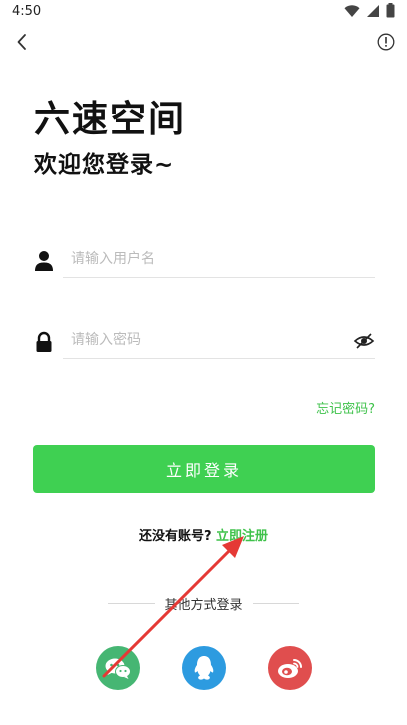 The width and height of the screenshot is (407, 725). I want to click on qq-icon, so click(204, 668).